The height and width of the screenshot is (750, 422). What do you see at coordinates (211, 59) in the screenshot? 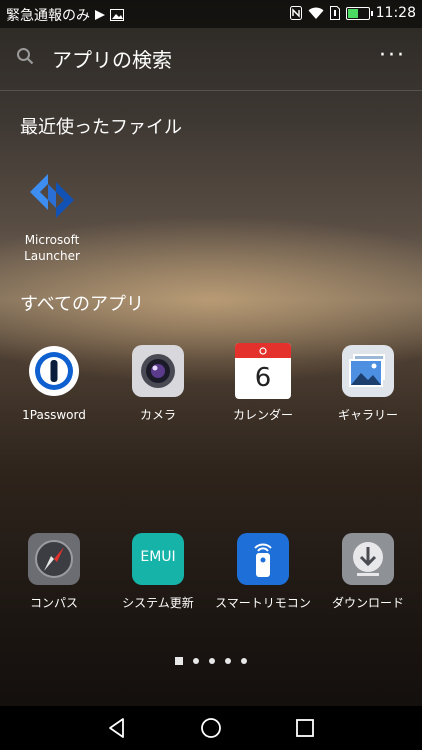
I see `app-search-bar: アプリの検索 ···` at bounding box center [211, 59].